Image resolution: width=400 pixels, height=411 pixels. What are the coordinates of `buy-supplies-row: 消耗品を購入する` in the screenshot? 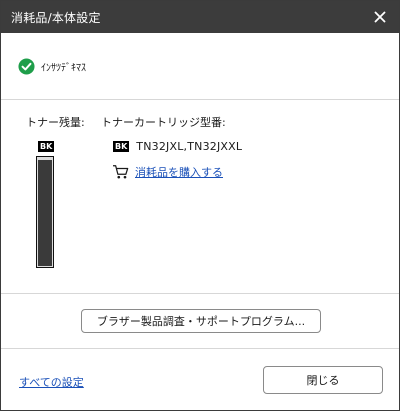 It's located at (167, 172).